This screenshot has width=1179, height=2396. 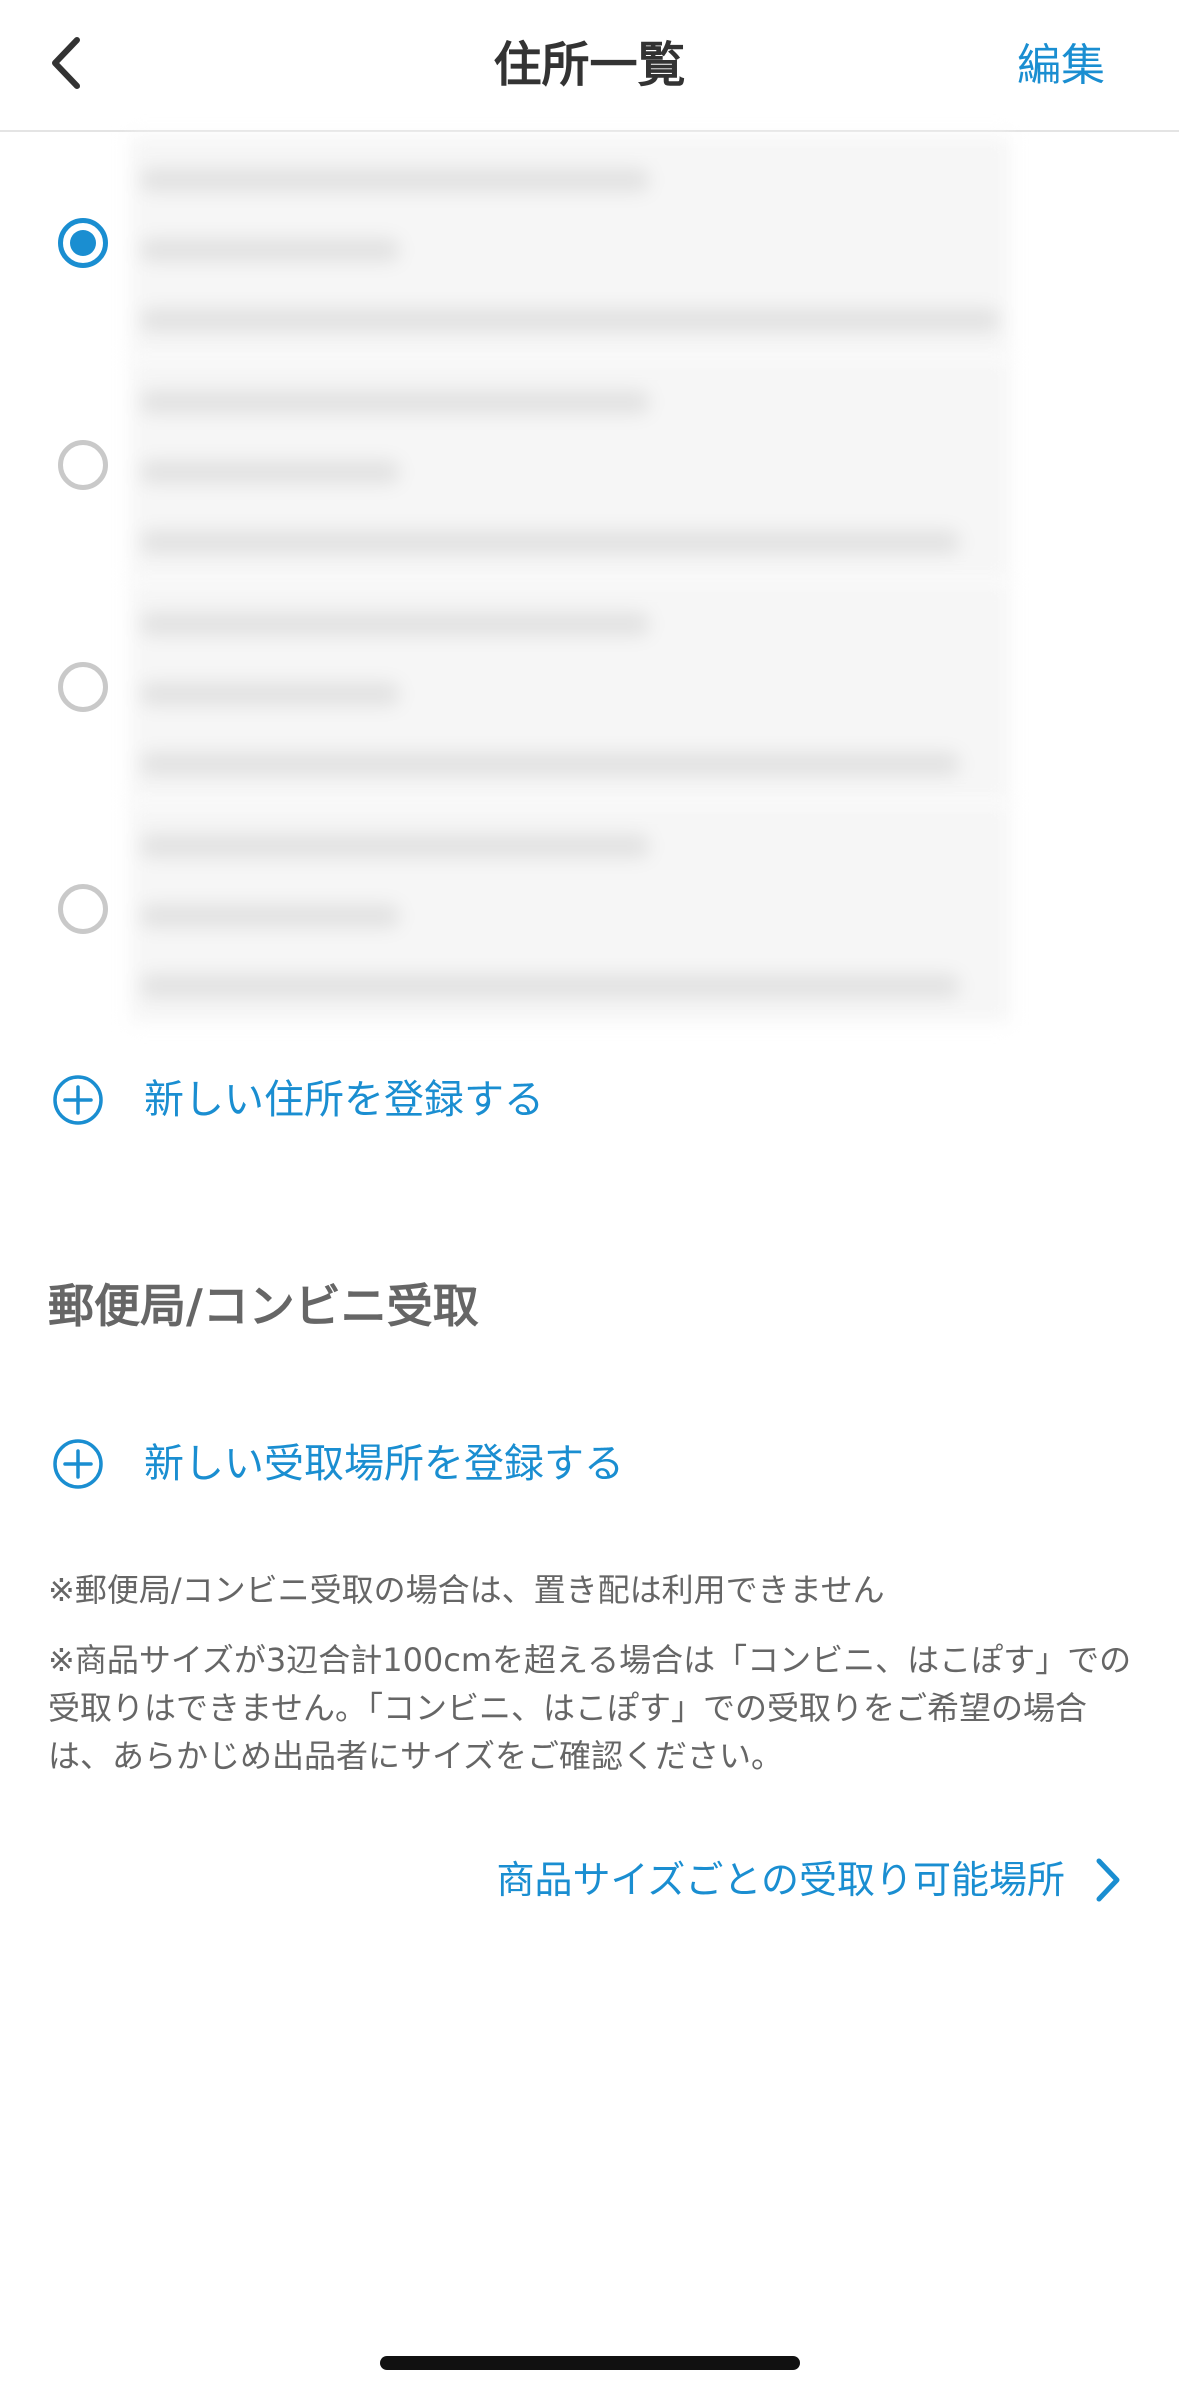 I want to click on add-address-label: 新しい住所を登録する, so click(x=344, y=1100).